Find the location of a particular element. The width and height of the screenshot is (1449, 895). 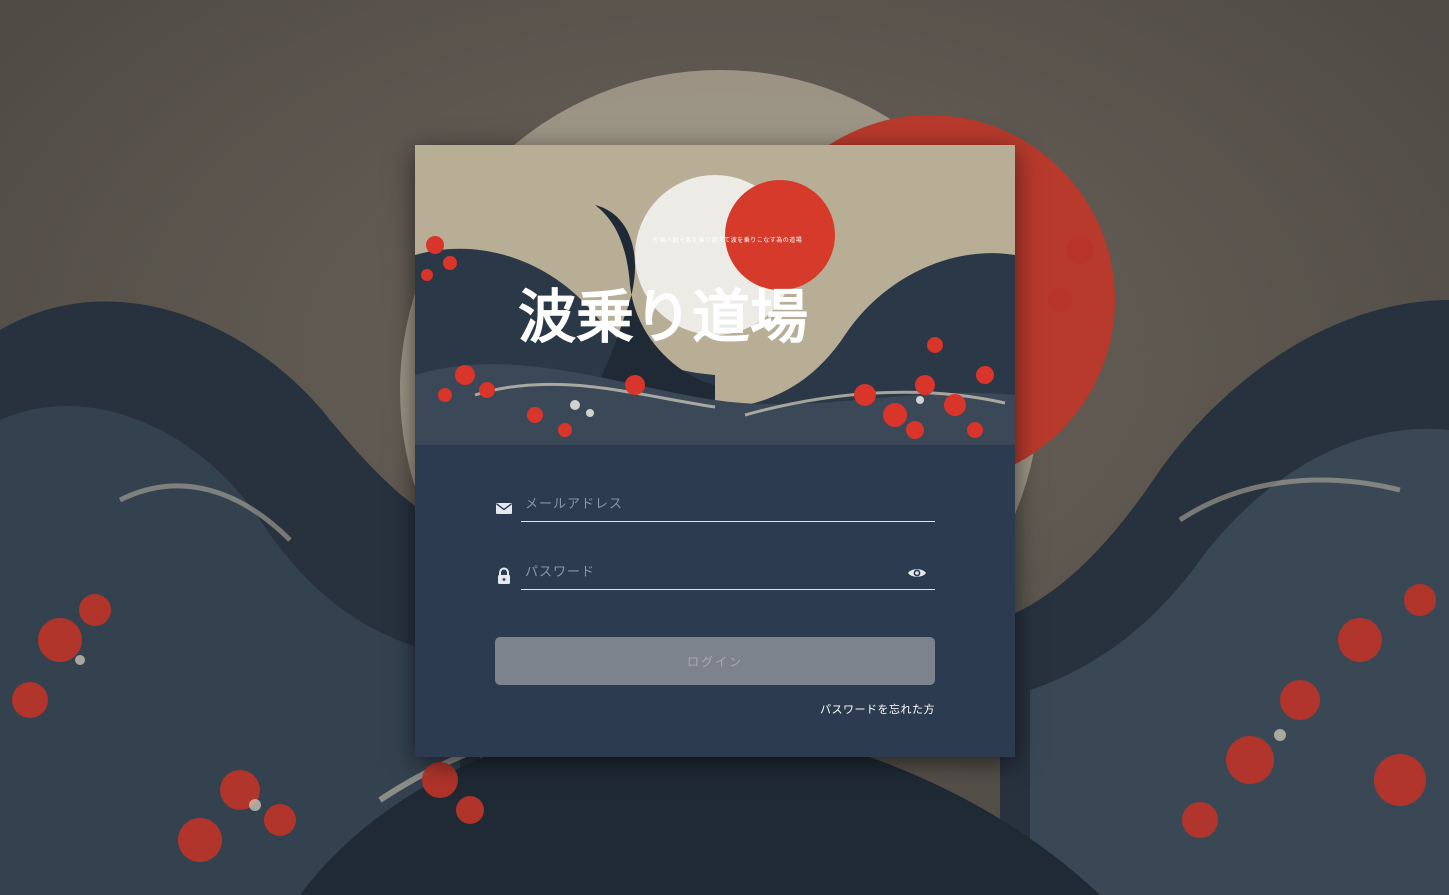

logo-text: 波乗り道場 is located at coordinates (663, 317).